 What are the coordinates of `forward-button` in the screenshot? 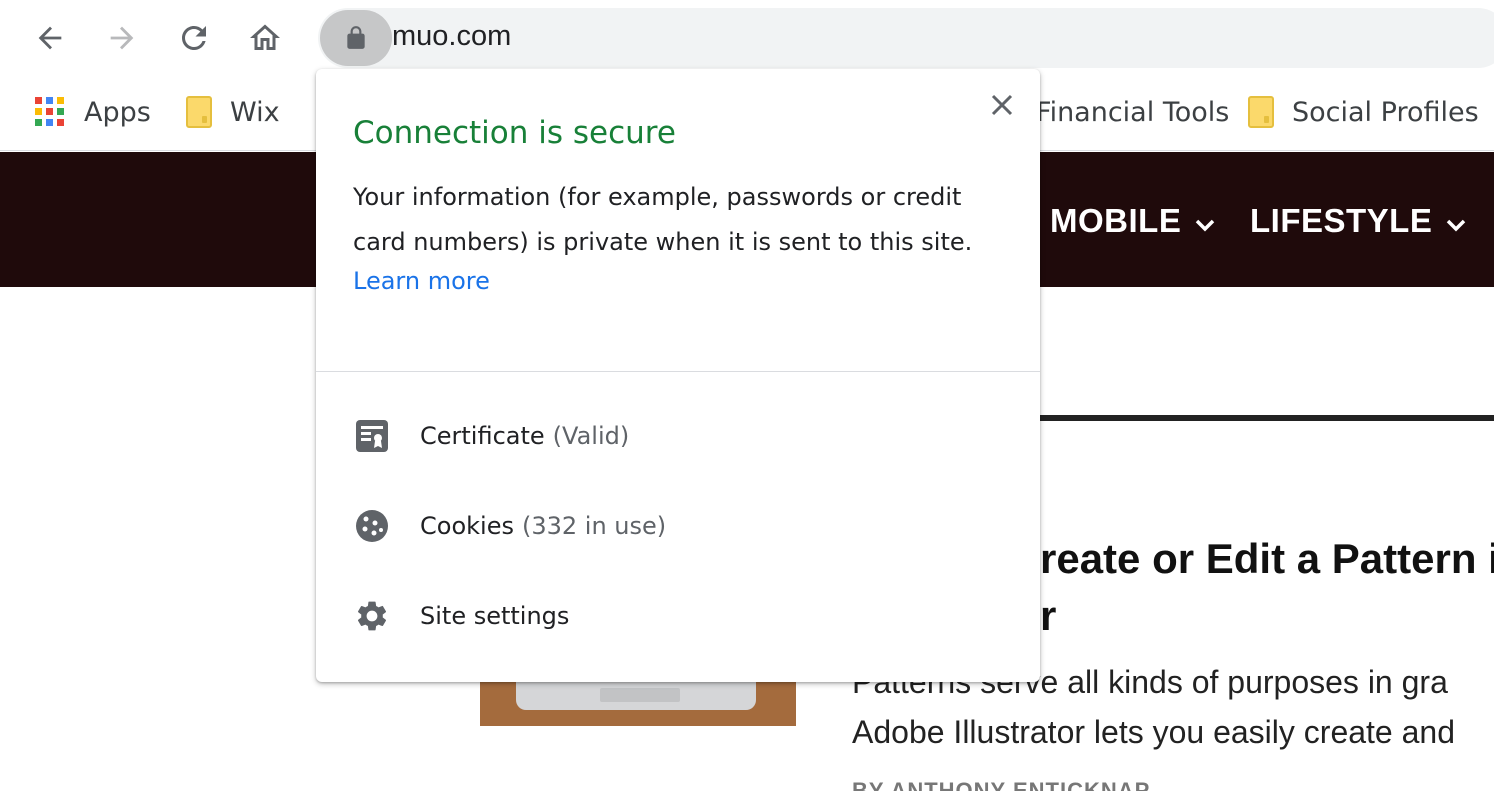 It's located at (122, 38).